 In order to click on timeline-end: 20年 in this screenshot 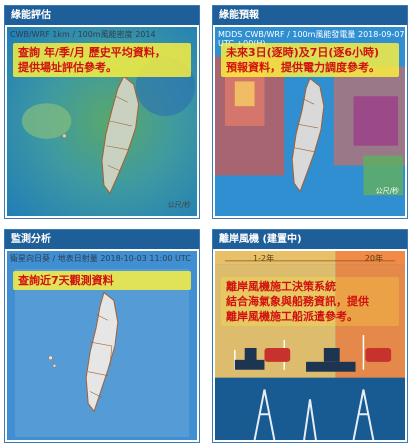, I will do `click(373, 258)`.